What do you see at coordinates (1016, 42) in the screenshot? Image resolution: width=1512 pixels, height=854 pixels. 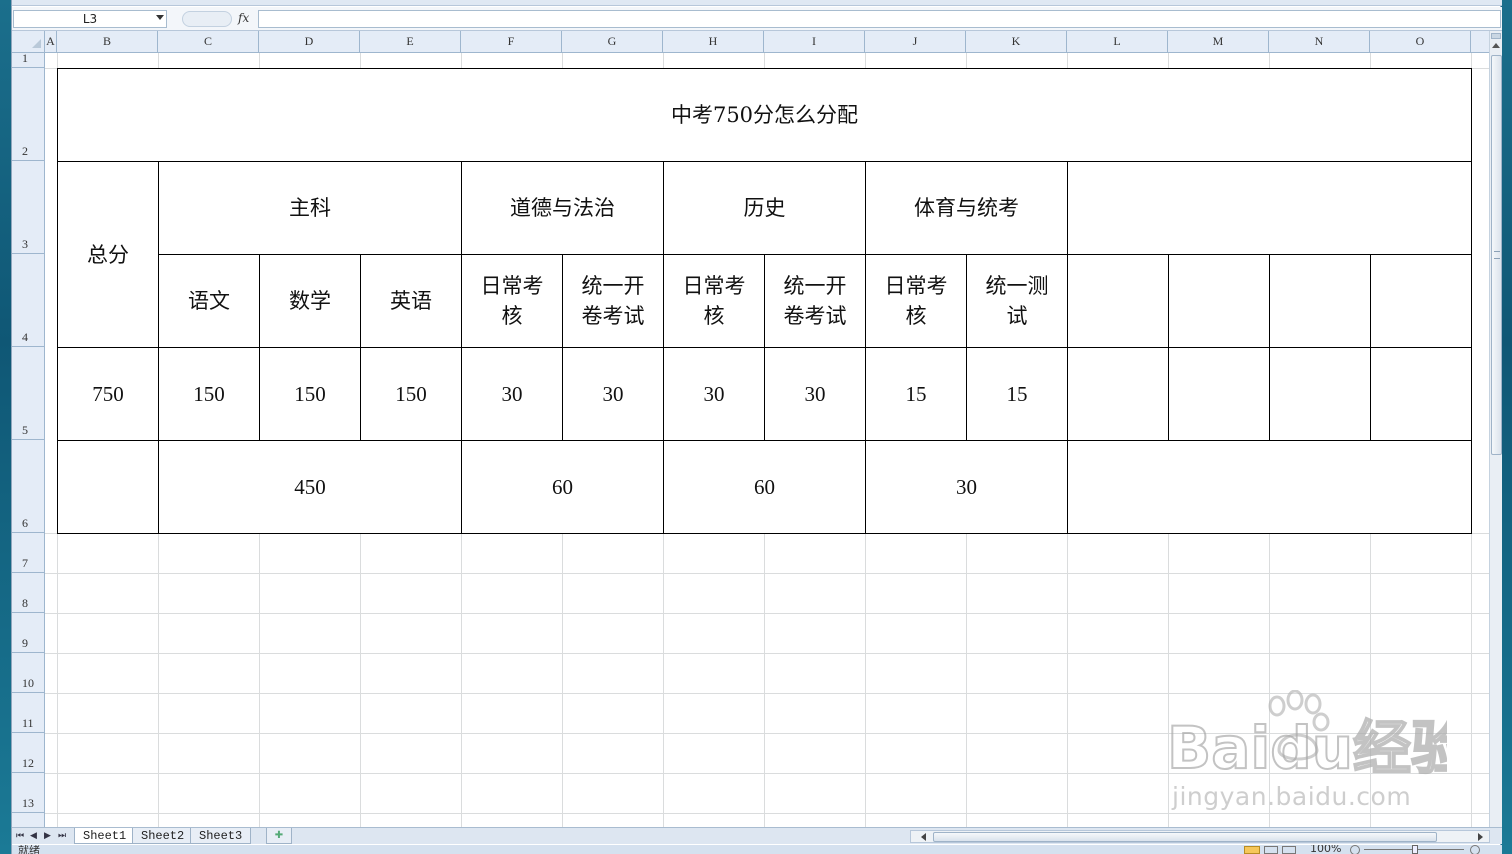 I see `column-header-k: K` at bounding box center [1016, 42].